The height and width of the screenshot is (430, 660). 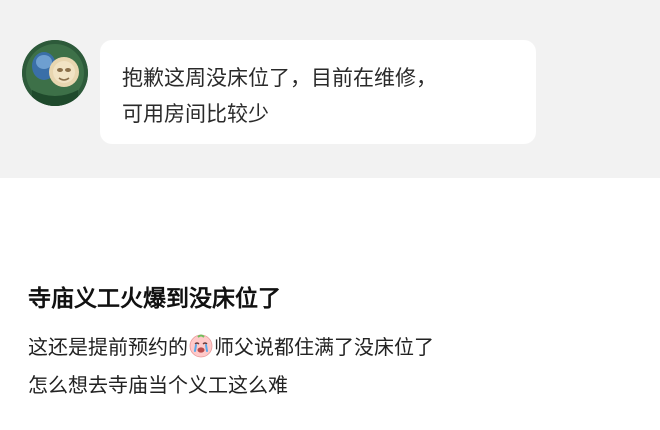 I want to click on post-body-text-before-emoji: 这还是提前预约的, so click(x=108, y=347).